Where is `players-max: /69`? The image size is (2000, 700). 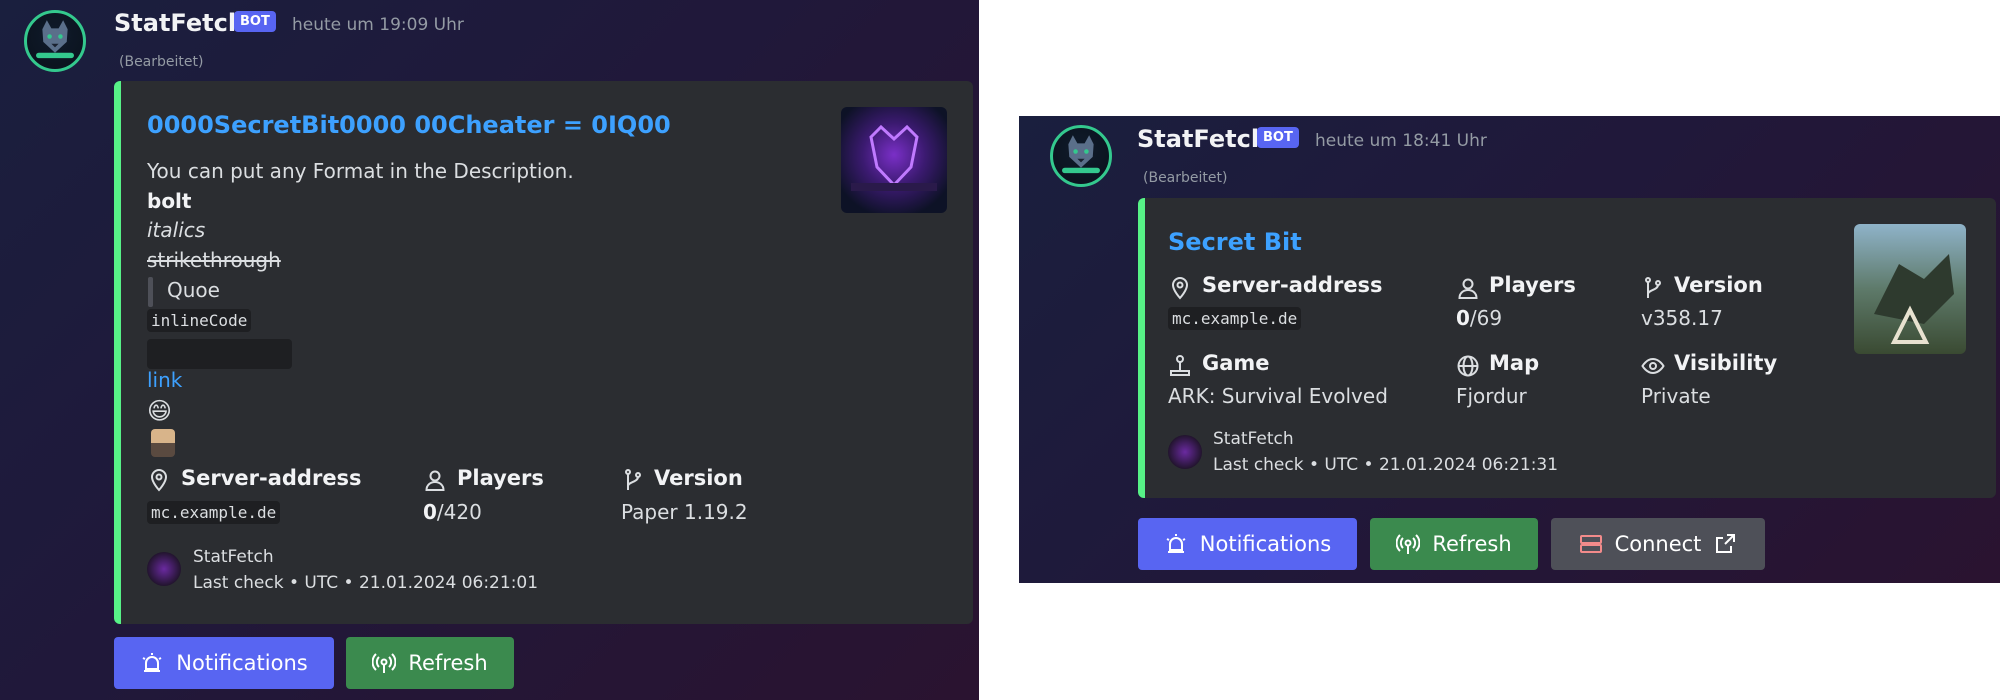 players-max: /69 is located at coordinates (1486, 318).